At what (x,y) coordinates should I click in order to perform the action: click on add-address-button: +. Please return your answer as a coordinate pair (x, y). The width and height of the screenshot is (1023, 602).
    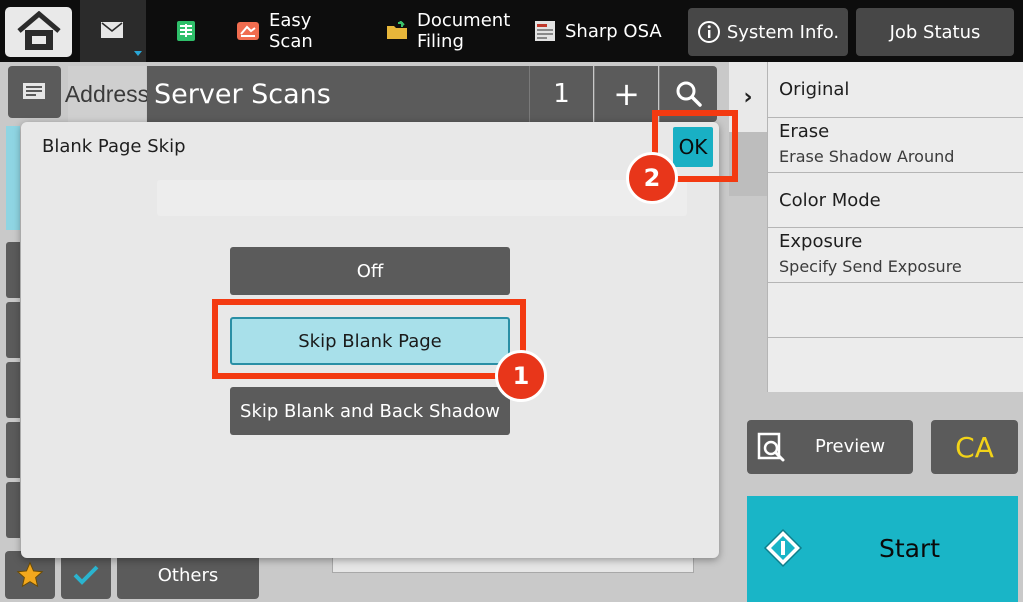
    Looking at the image, I should click on (626, 94).